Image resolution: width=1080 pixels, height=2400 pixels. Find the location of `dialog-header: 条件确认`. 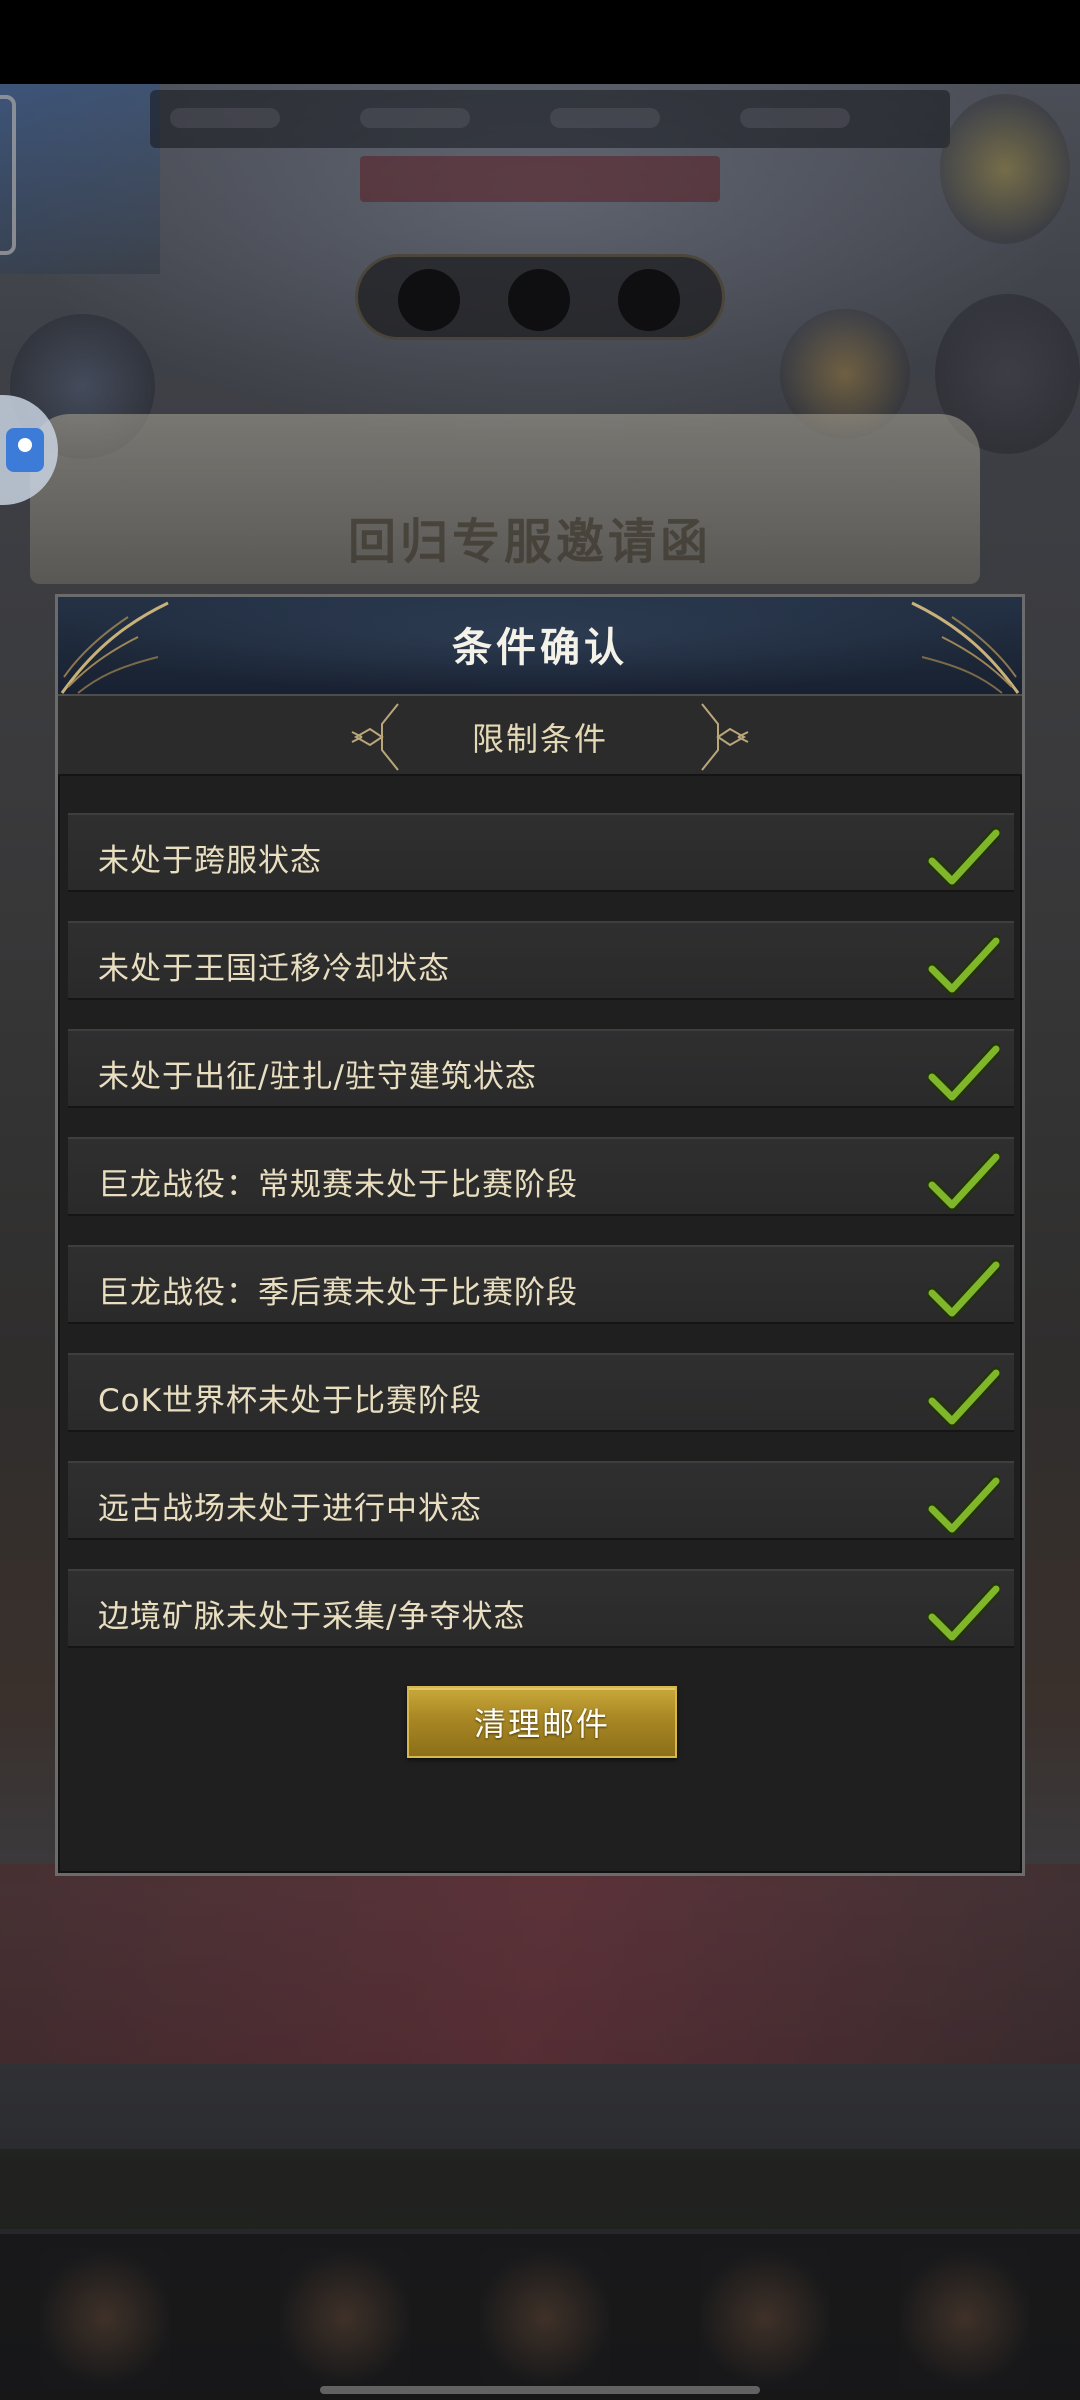

dialog-header: 条件确认 is located at coordinates (540, 646).